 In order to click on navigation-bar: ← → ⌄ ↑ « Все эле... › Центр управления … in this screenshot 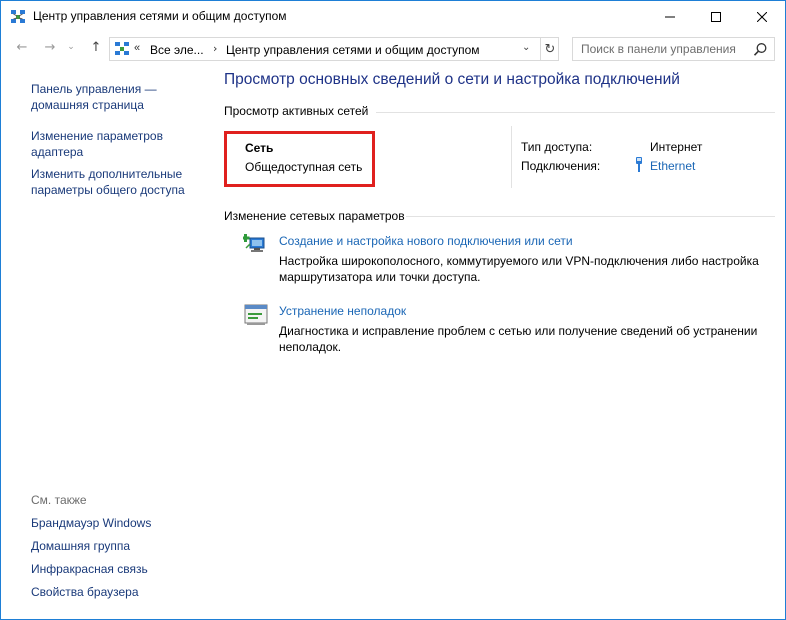, I will do `click(393, 48)`.